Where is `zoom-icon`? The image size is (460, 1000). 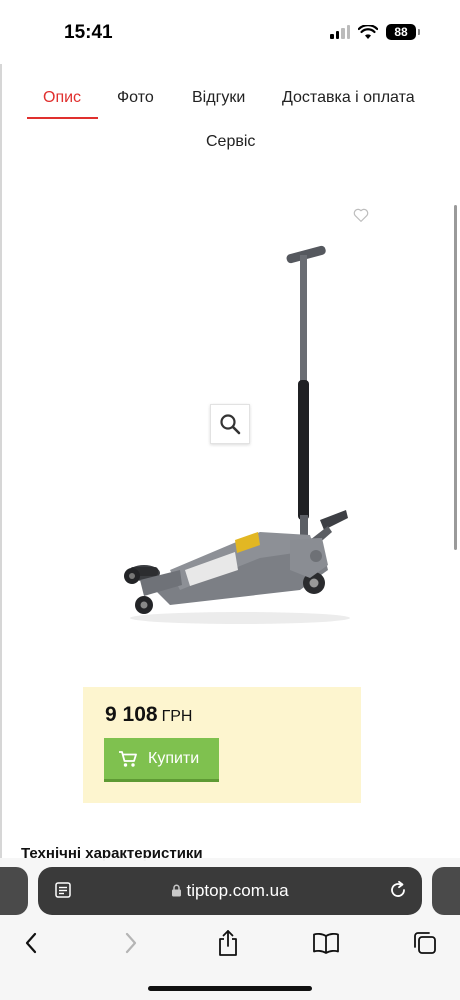 zoom-icon is located at coordinates (230, 424).